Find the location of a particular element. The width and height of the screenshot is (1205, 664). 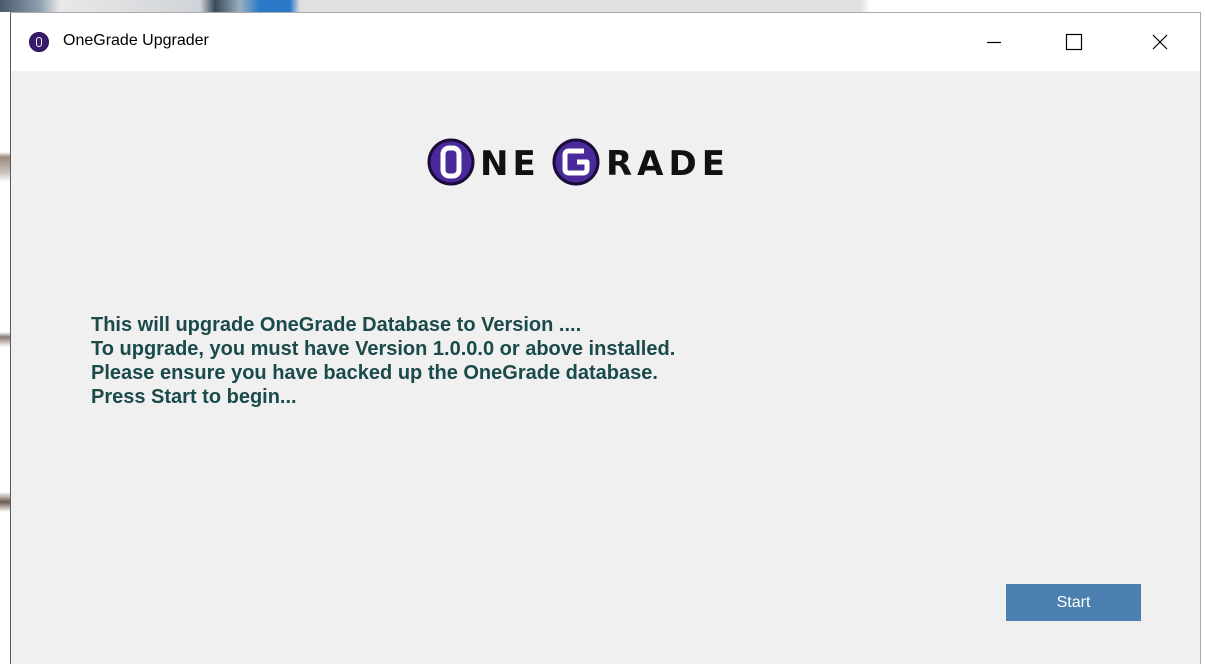

onegrade-app-icon is located at coordinates (39, 42).